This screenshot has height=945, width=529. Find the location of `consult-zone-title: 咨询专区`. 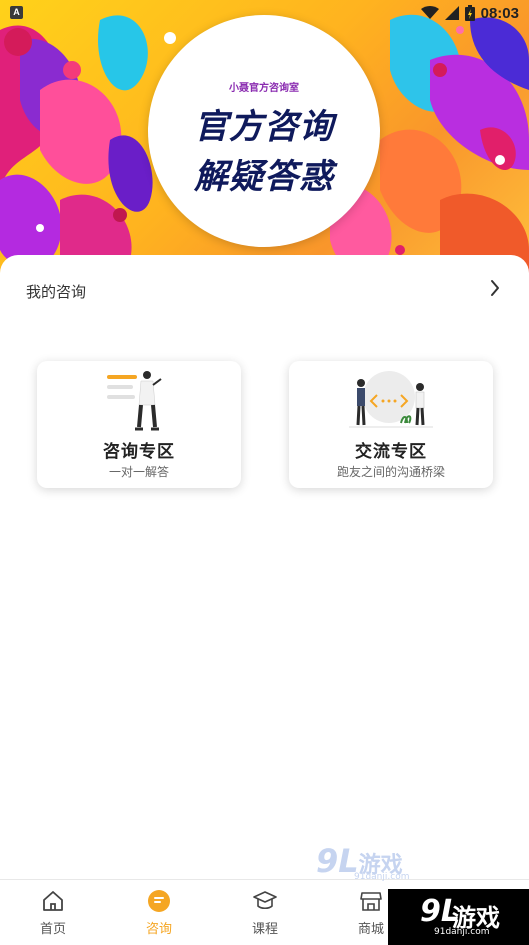

consult-zone-title: 咨询专区 is located at coordinates (139, 452).